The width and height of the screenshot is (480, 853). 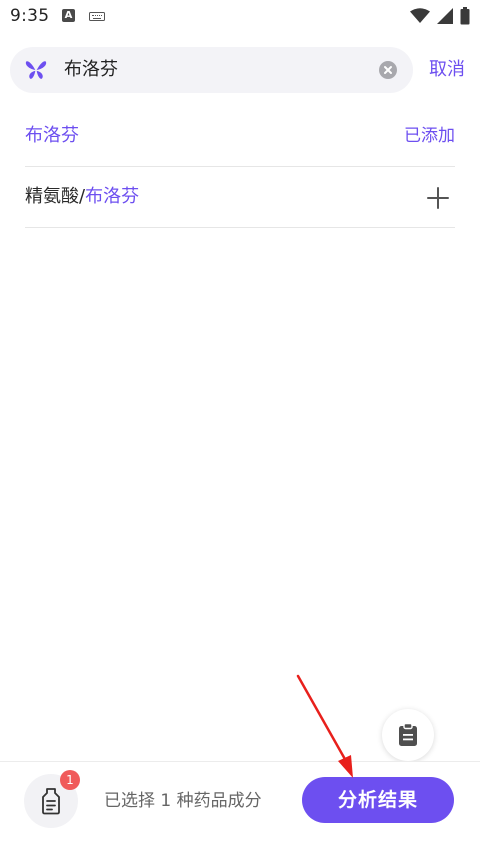 I want to click on status-bar: 9:35 A, so click(x=240, y=17).